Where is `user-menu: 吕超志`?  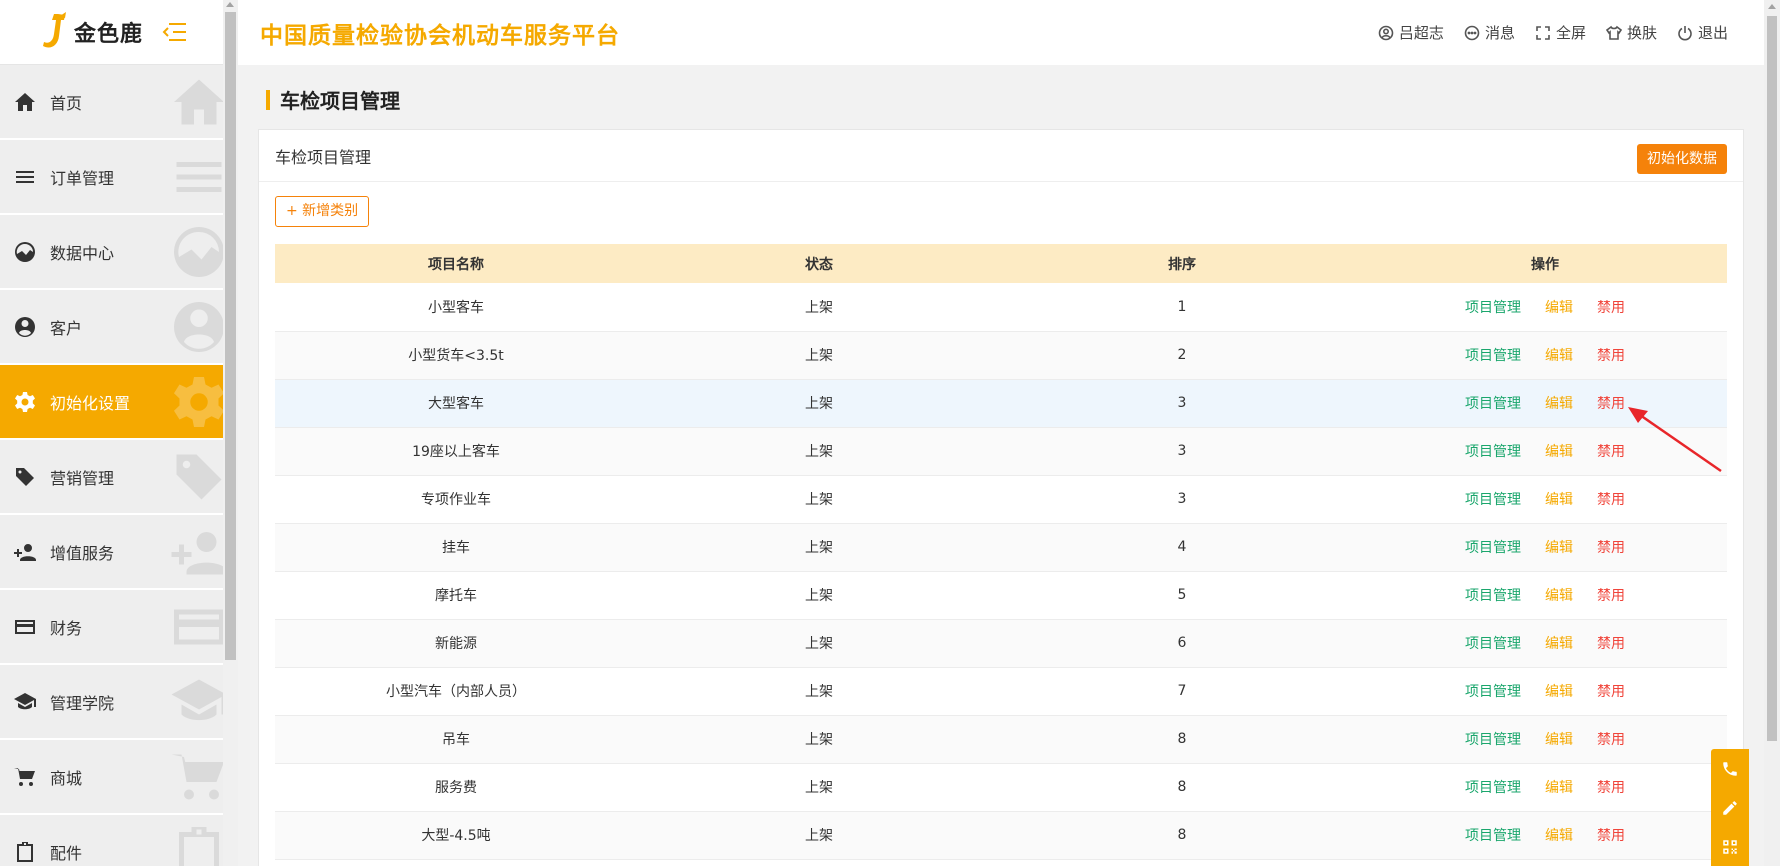
user-menu: 吕超志 is located at coordinates (1411, 32).